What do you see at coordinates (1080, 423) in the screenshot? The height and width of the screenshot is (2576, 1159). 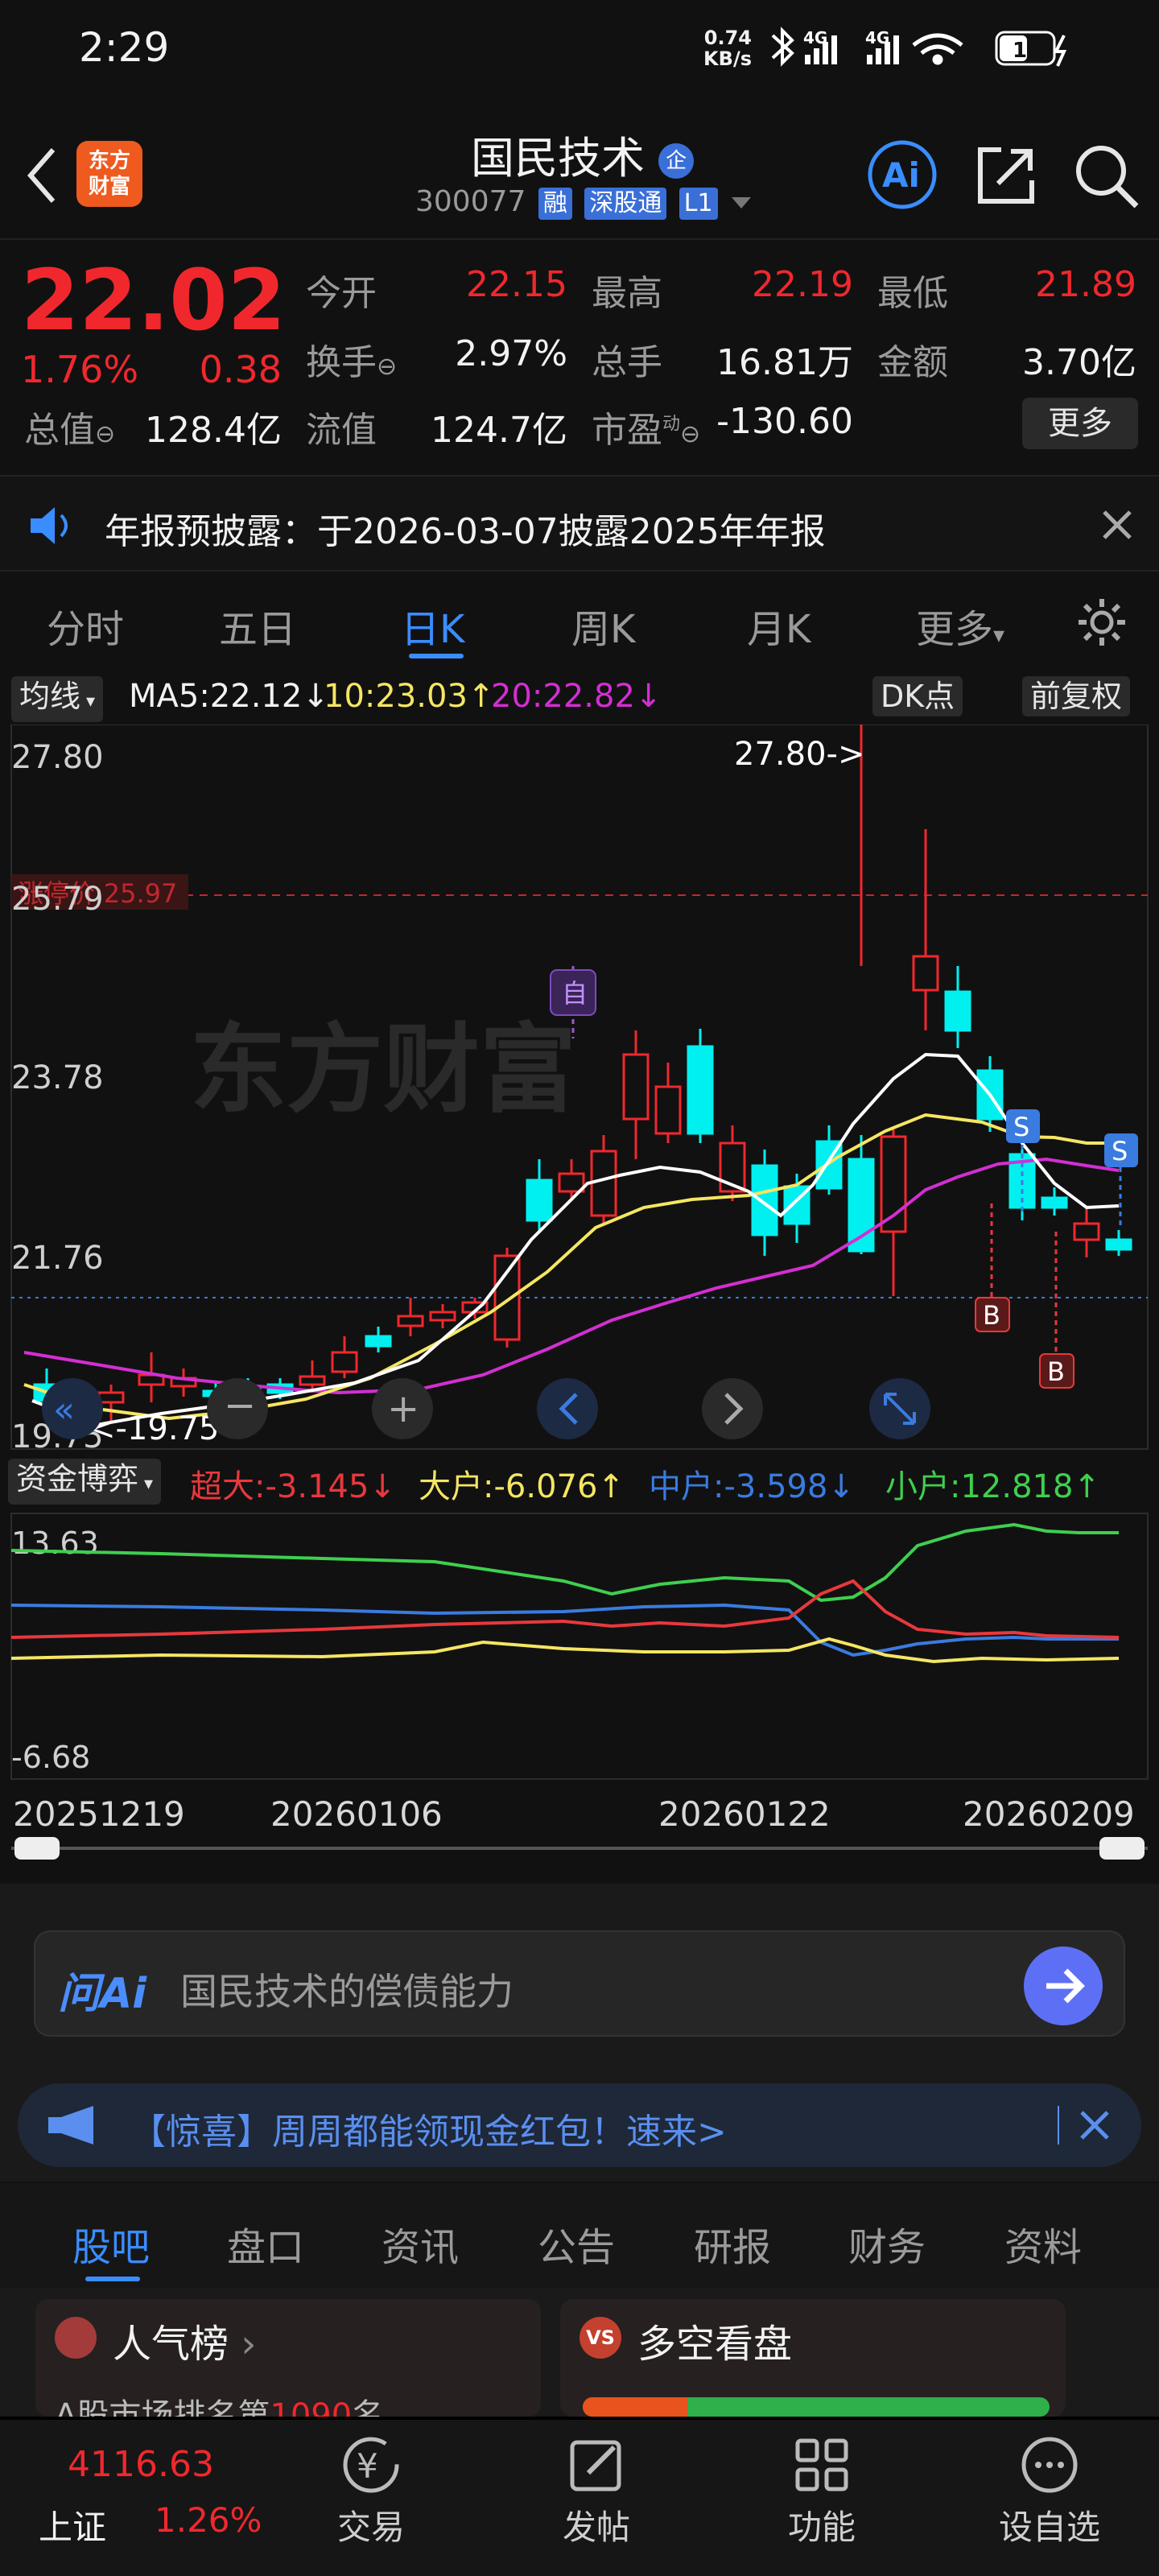 I see `more-button: 更多` at bounding box center [1080, 423].